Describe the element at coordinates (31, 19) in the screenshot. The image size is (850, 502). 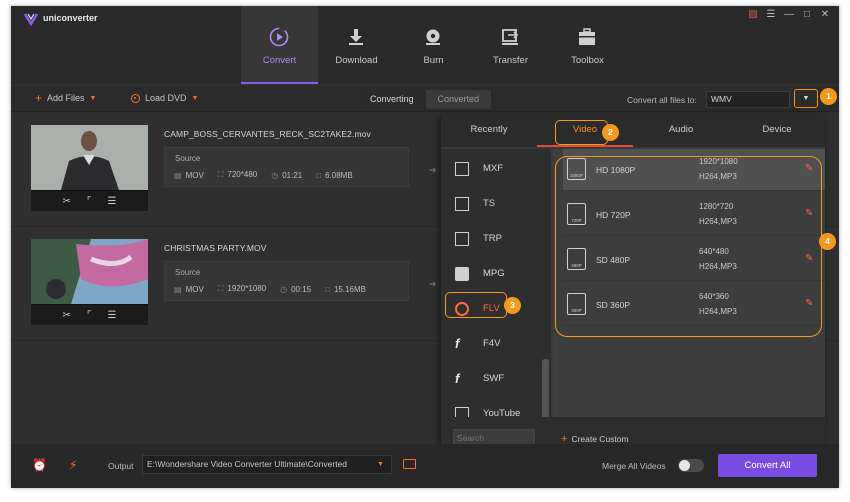
I see `app-logo-icon` at that location.